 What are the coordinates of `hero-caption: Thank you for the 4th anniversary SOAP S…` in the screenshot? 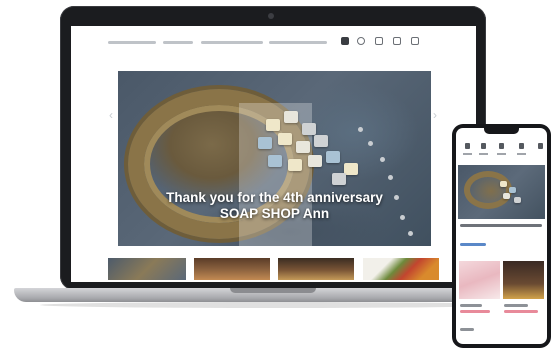 It's located at (274, 206).